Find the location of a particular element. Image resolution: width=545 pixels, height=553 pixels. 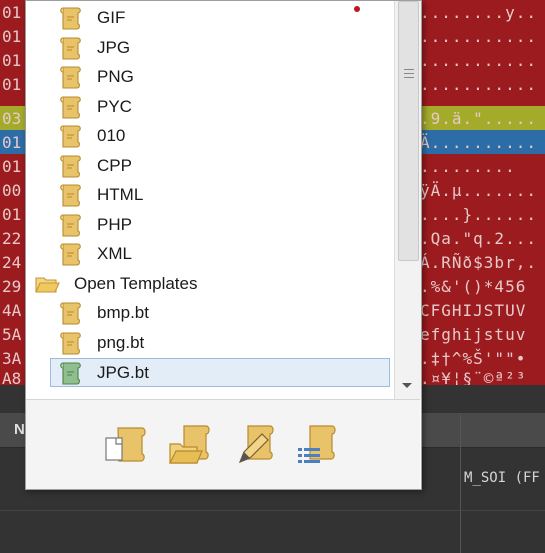

hex-ascii: Á.RÑð$3br,. is located at coordinates (478, 262).